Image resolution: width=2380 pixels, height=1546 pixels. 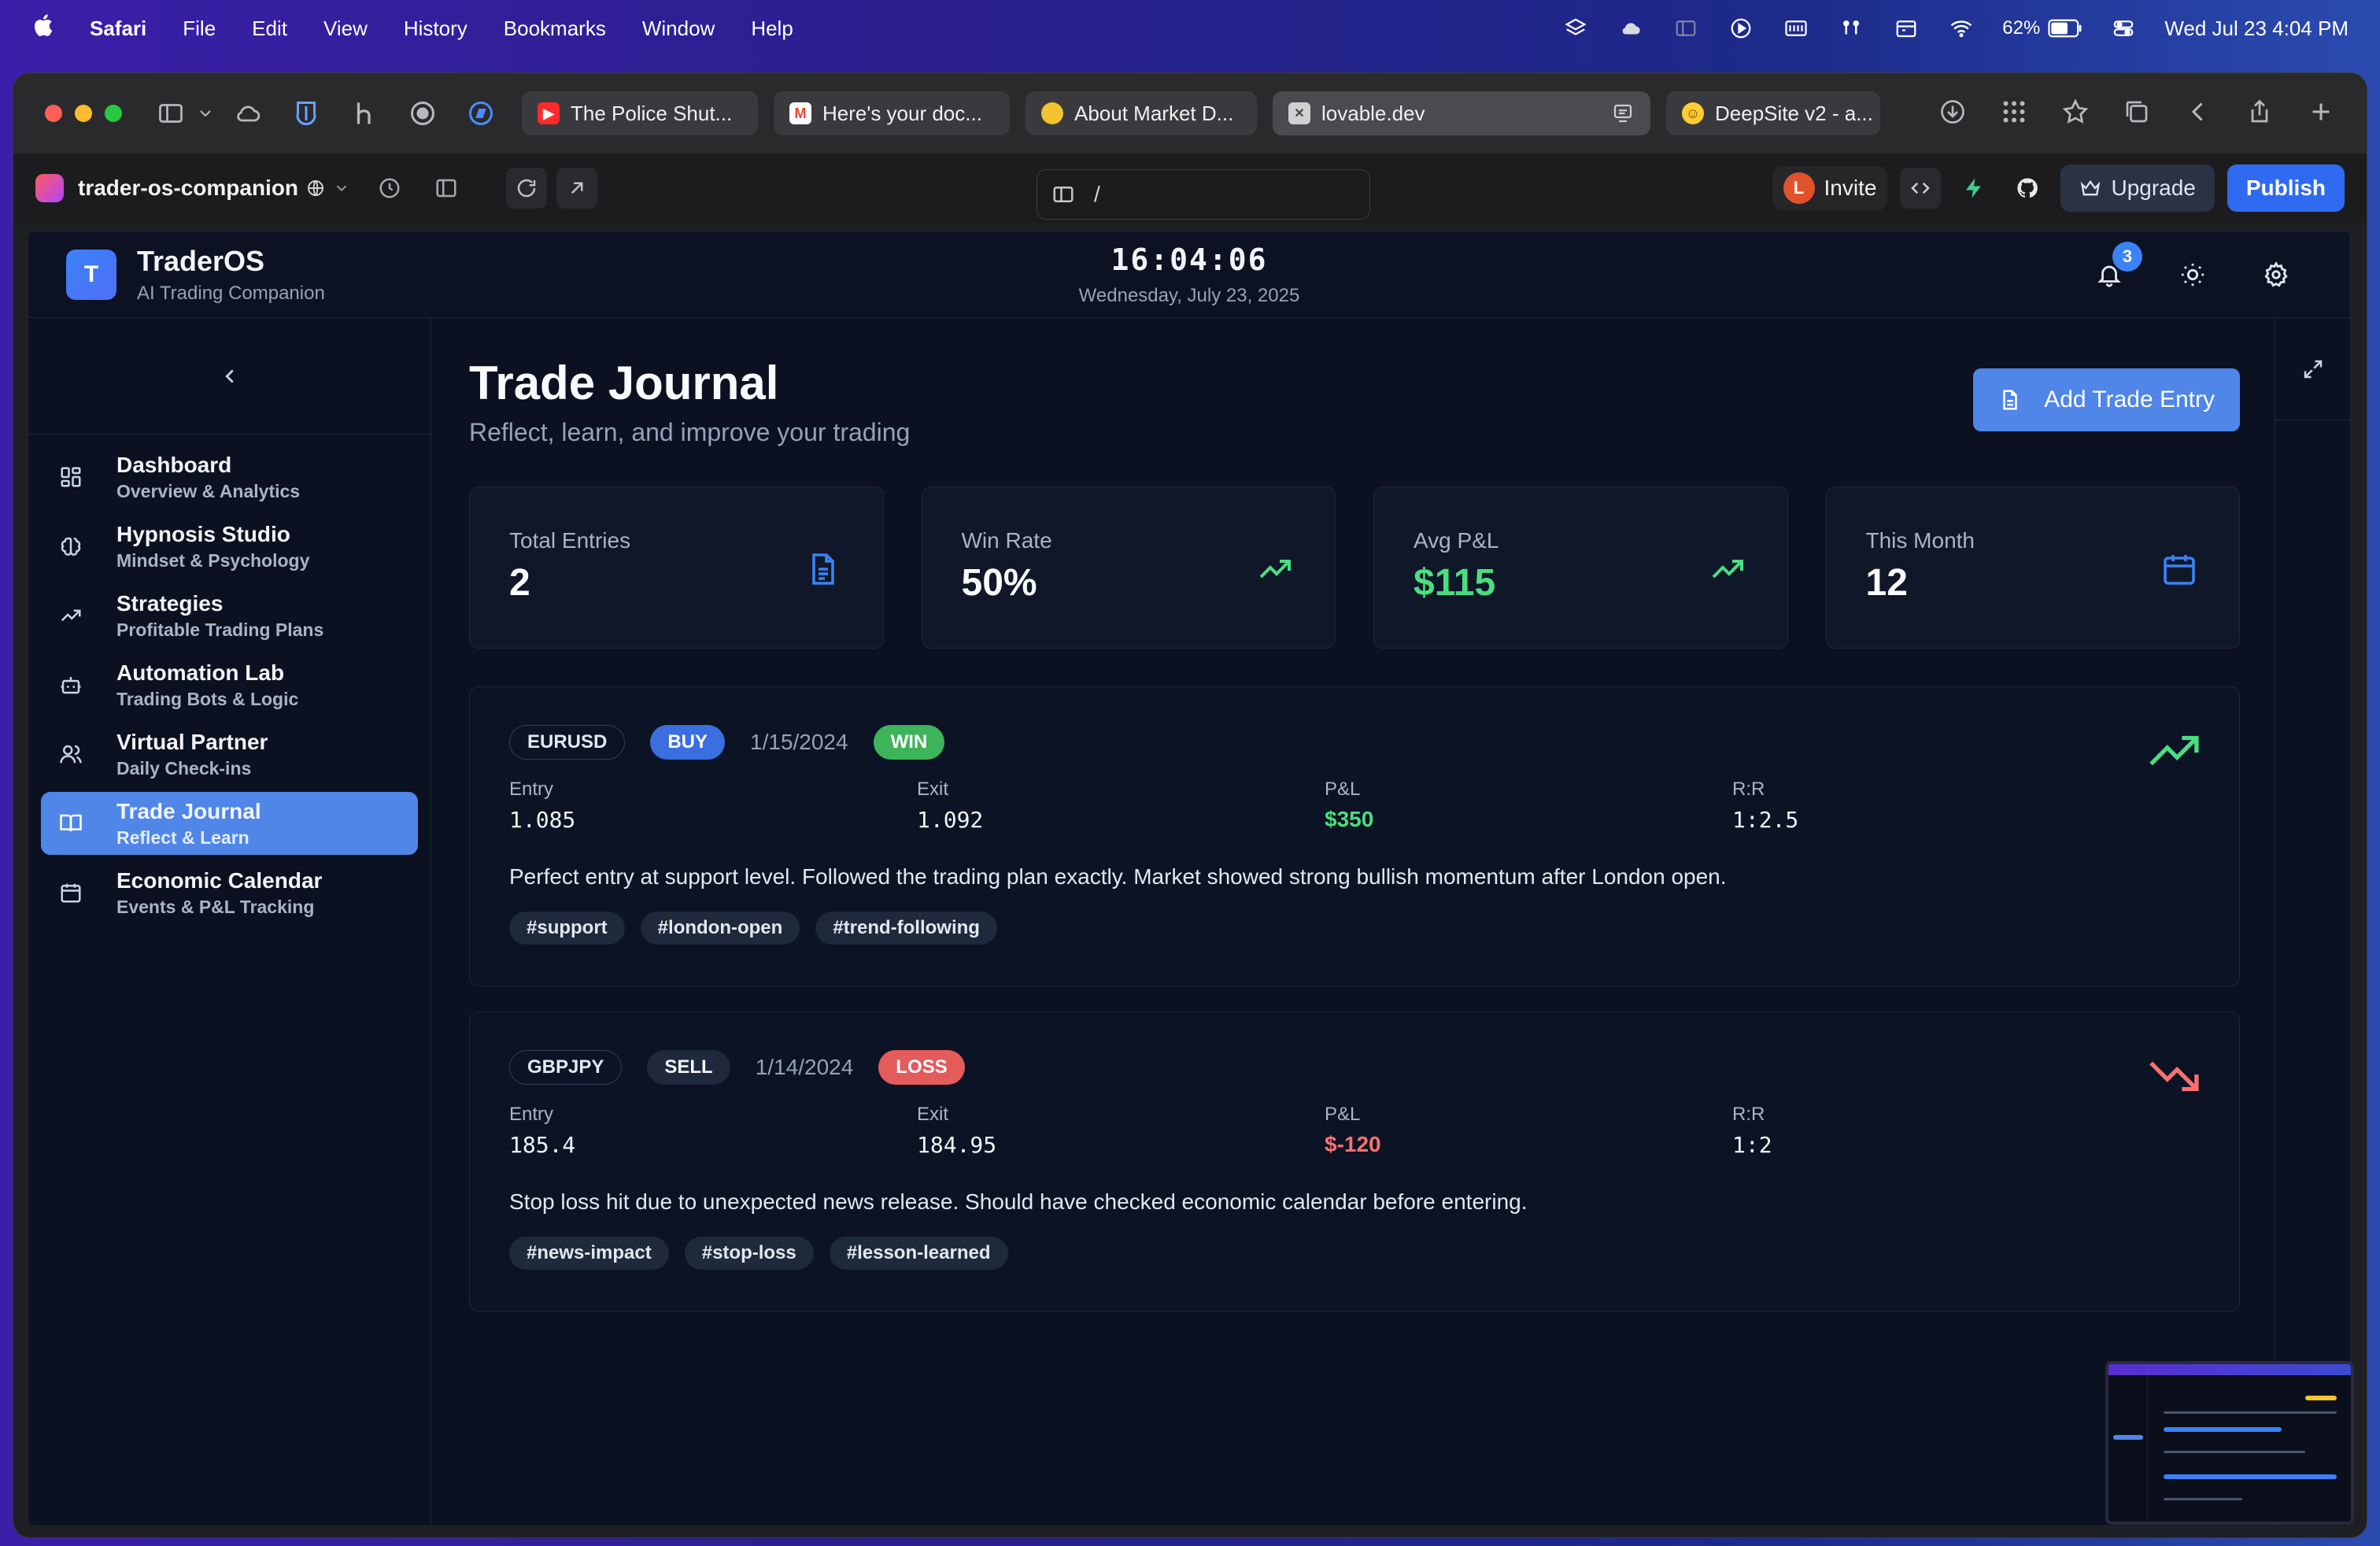 I want to click on maximize-icon, so click(x=2313, y=369).